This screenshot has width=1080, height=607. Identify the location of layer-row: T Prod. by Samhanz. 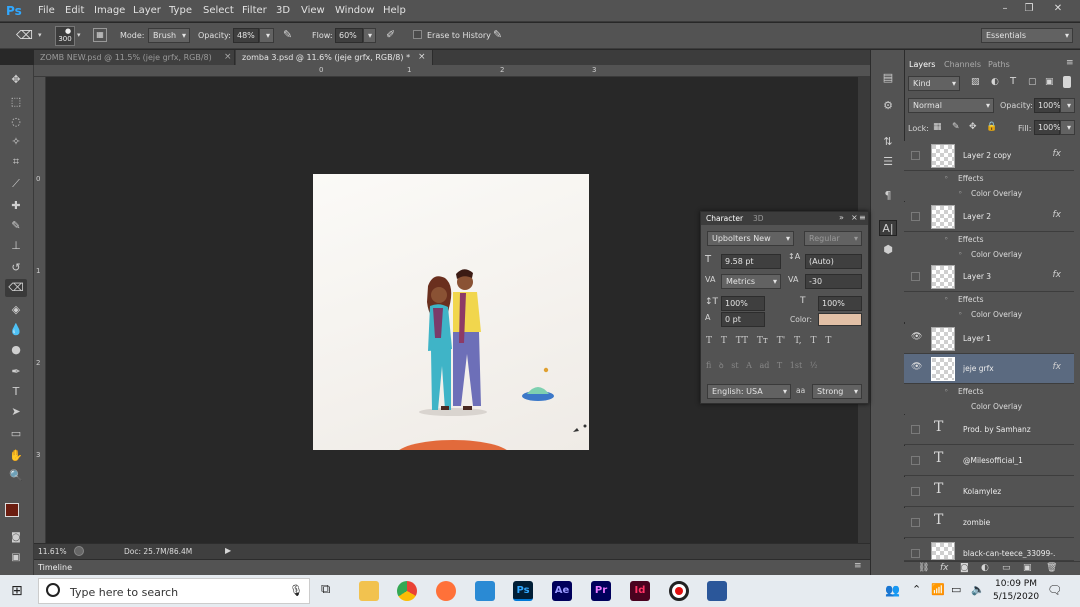
(989, 430).